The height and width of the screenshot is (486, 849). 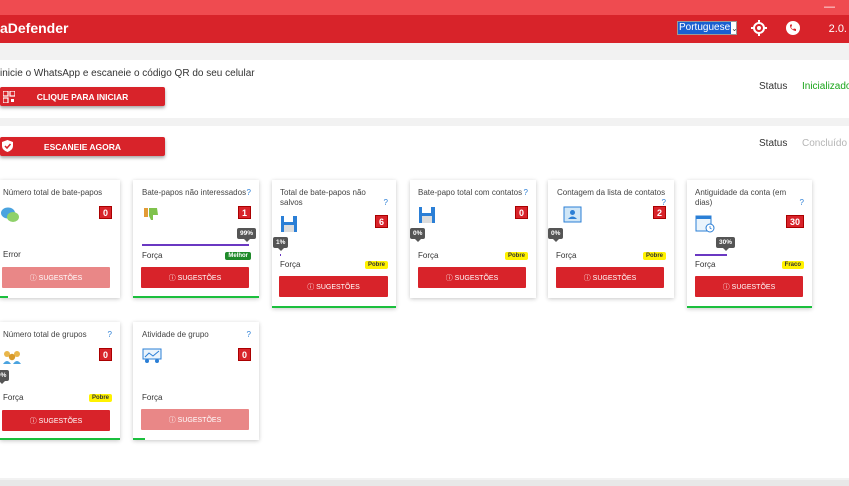 I want to click on progress-tooltip: 99%, so click(x=247, y=235).